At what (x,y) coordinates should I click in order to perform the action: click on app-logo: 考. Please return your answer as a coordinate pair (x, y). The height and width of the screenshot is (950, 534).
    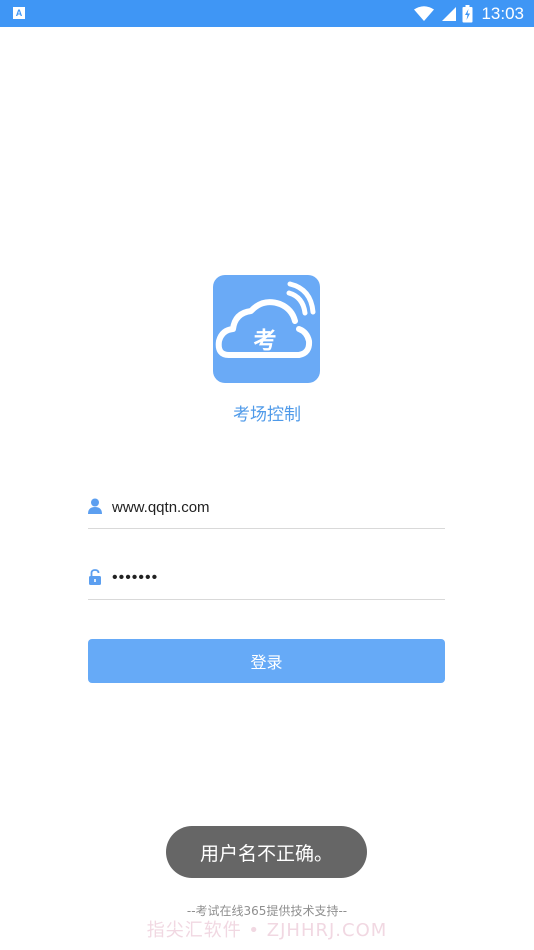
    Looking at the image, I should click on (266, 329).